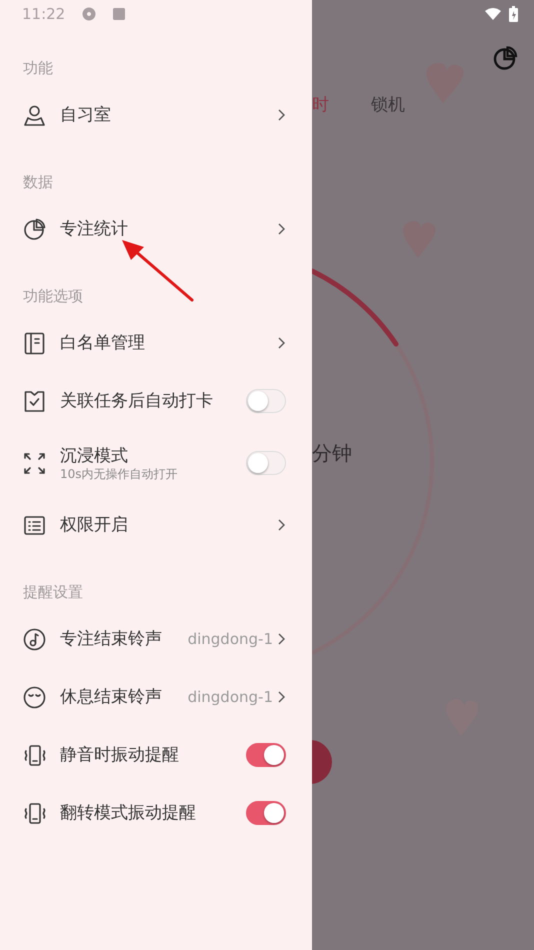 The width and height of the screenshot is (534, 950). What do you see at coordinates (156, 115) in the screenshot?
I see `menu-item: 自习室` at bounding box center [156, 115].